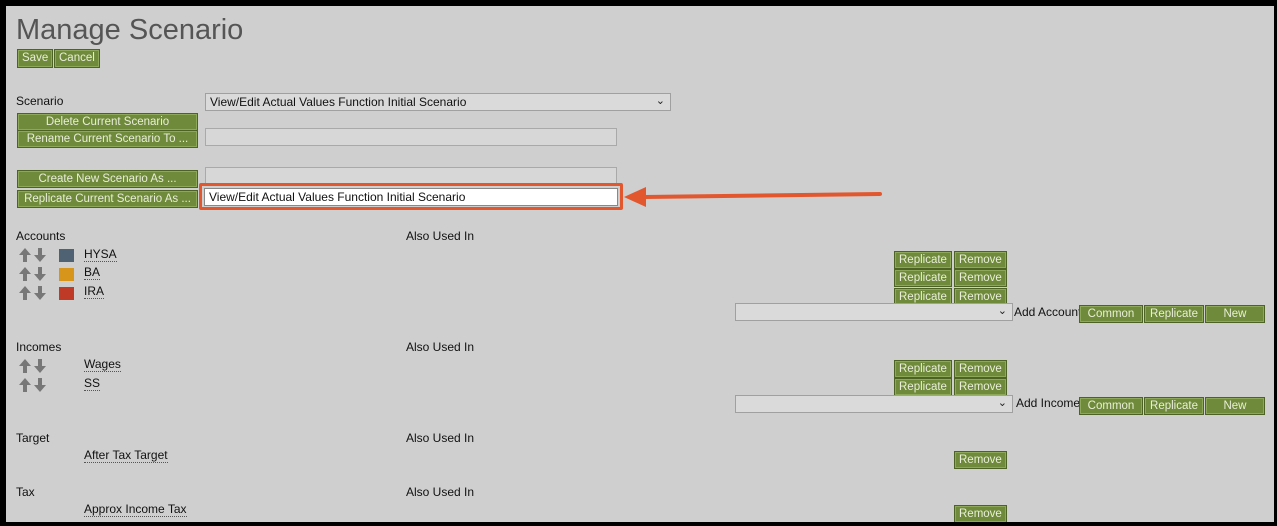  I want to click on account-name-link: HYSA, so click(100, 255).